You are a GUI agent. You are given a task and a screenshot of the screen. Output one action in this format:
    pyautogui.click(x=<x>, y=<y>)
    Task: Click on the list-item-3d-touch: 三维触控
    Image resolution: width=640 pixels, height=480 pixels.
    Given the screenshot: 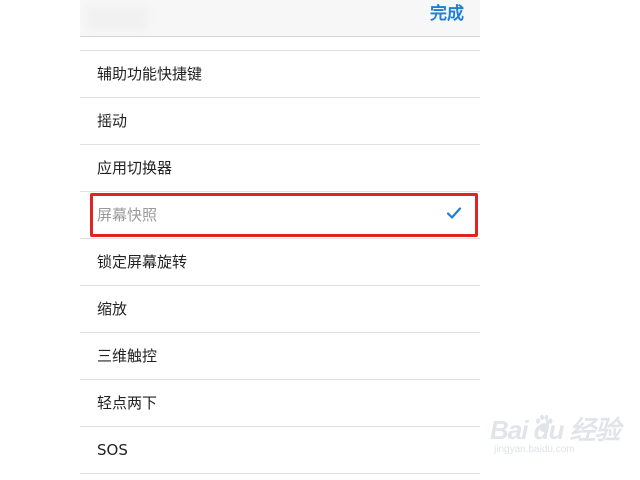 What is the action you would take?
    pyautogui.click(x=280, y=356)
    